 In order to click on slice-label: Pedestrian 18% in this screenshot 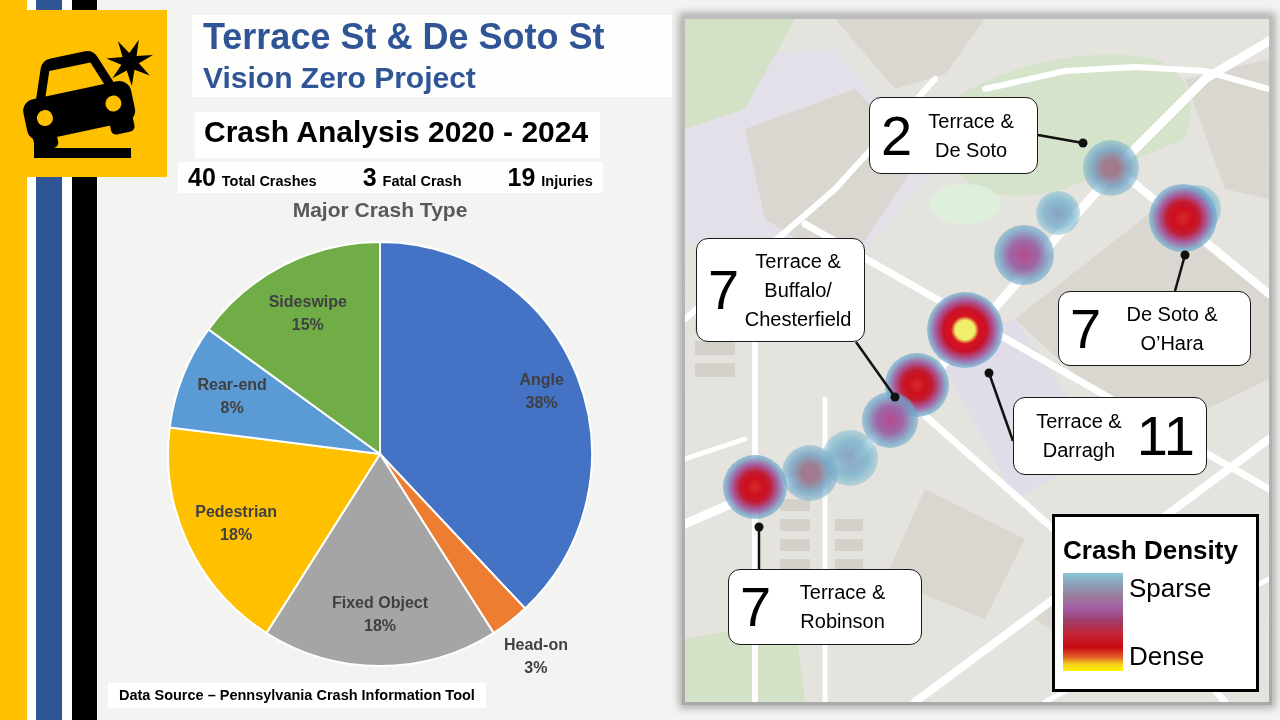, I will do `click(236, 522)`.